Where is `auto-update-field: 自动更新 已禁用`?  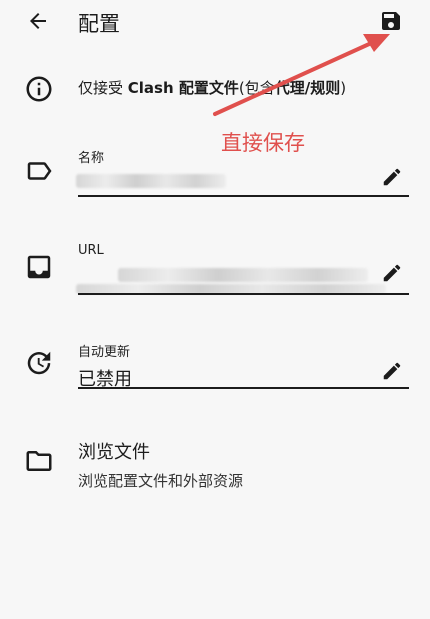
auto-update-field: 自动更新 已禁用 is located at coordinates (243, 365).